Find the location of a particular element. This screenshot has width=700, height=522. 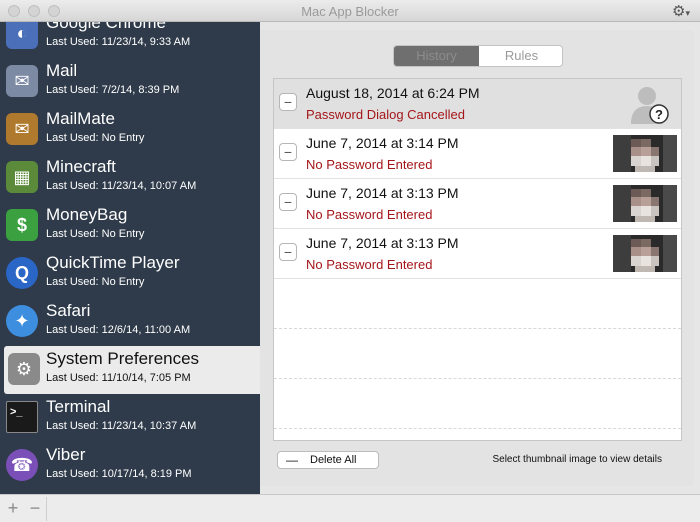

moneybag-icon: $ is located at coordinates (22, 225).